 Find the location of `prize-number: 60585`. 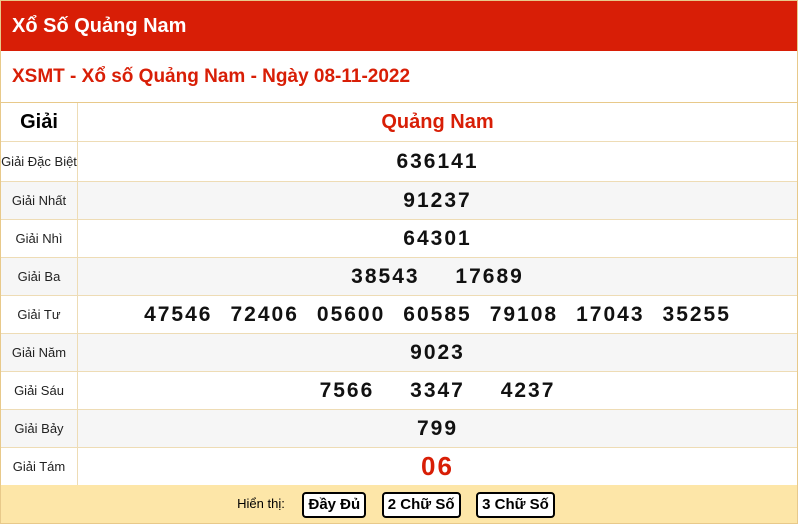

prize-number: 60585 is located at coordinates (437, 314).